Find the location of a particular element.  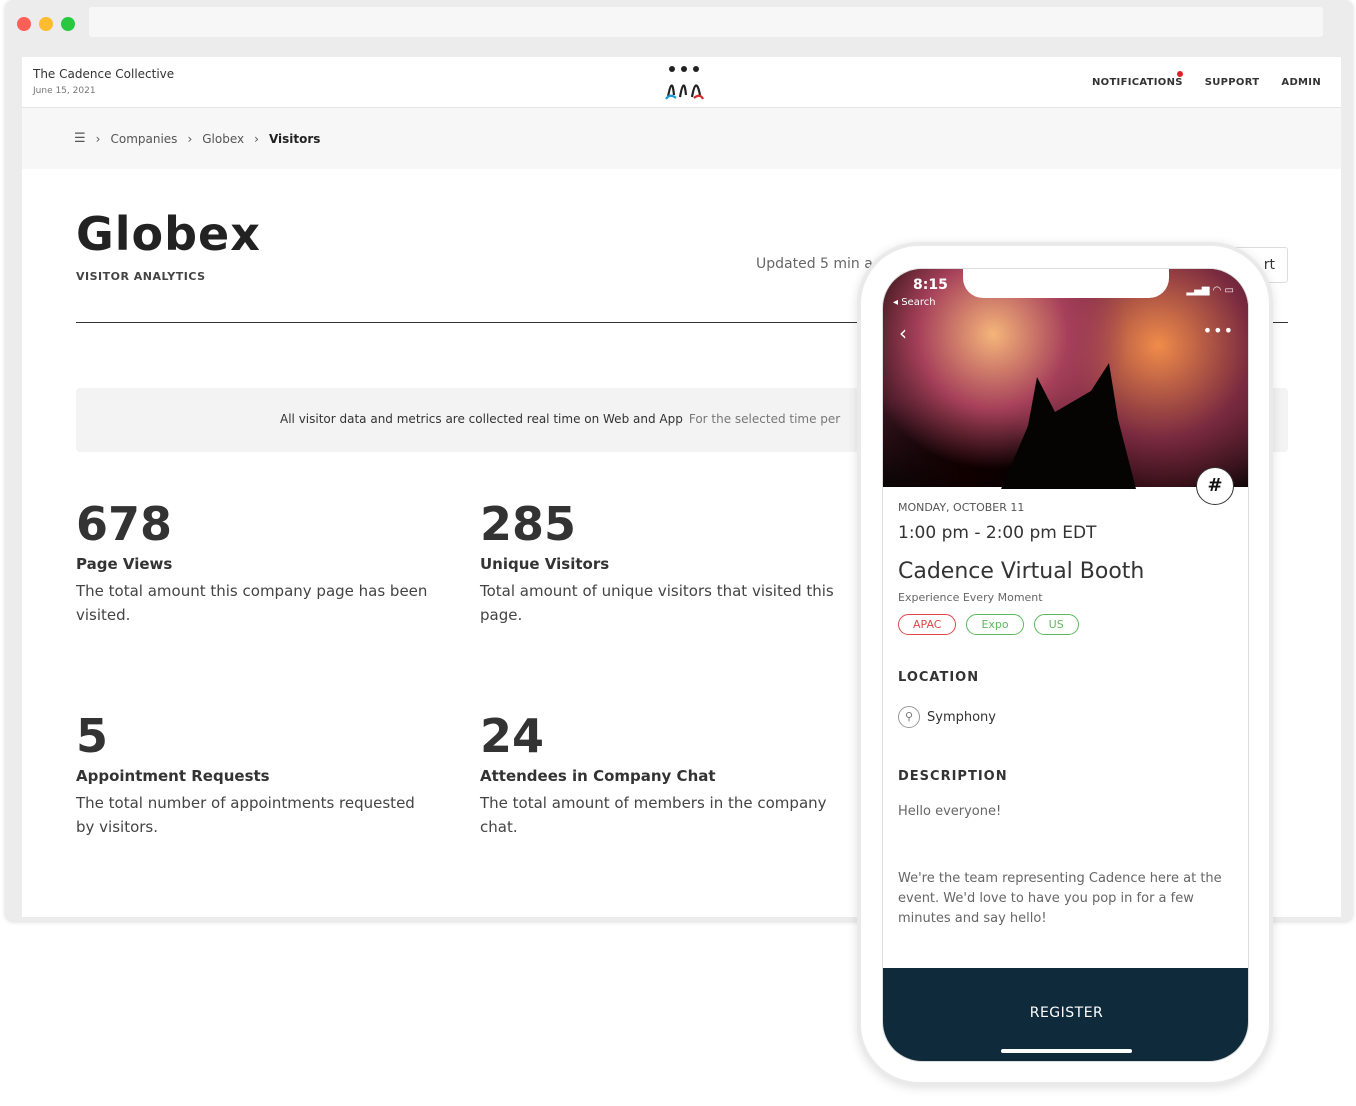

breadcrumb-visitors: Visitors is located at coordinates (294, 138).